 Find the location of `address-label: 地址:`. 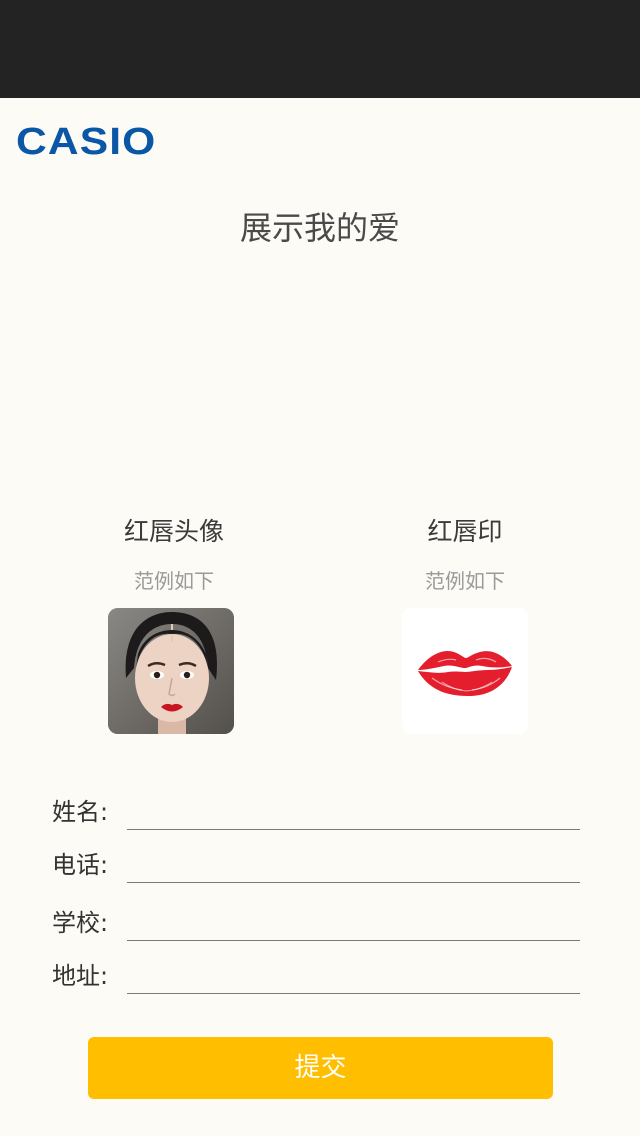

address-label: 地址: is located at coordinates (80, 976).